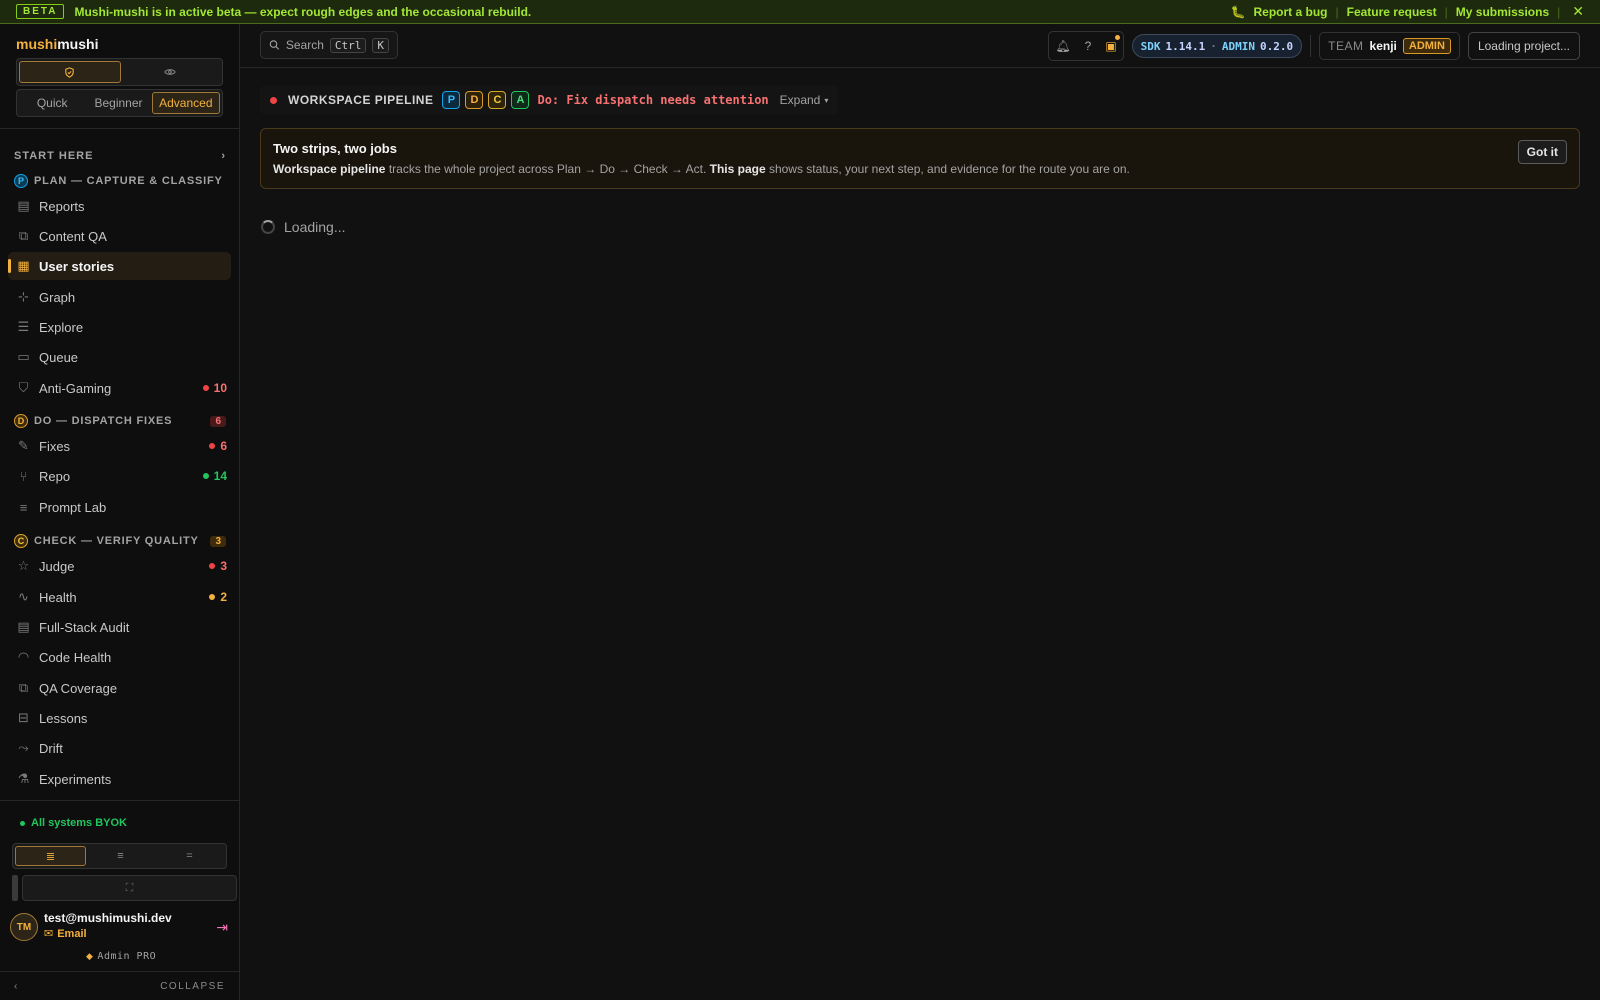  What do you see at coordinates (23, 445) in the screenshot?
I see `pencil-icon: ✎` at bounding box center [23, 445].